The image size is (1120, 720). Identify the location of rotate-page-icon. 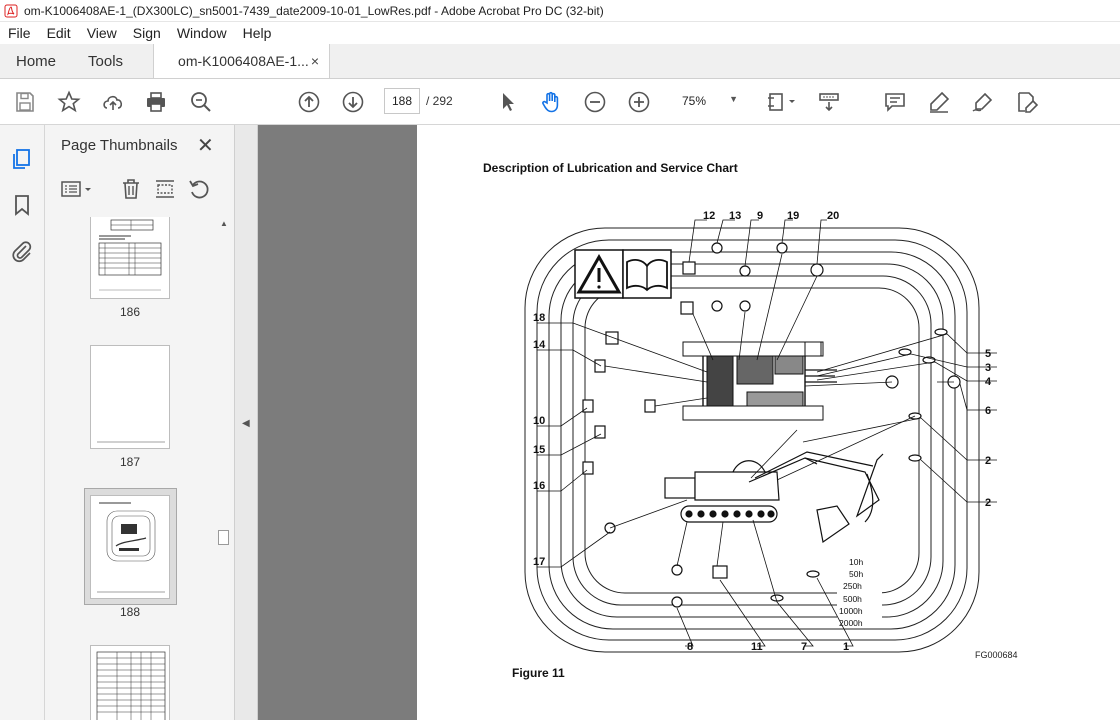
(199, 189).